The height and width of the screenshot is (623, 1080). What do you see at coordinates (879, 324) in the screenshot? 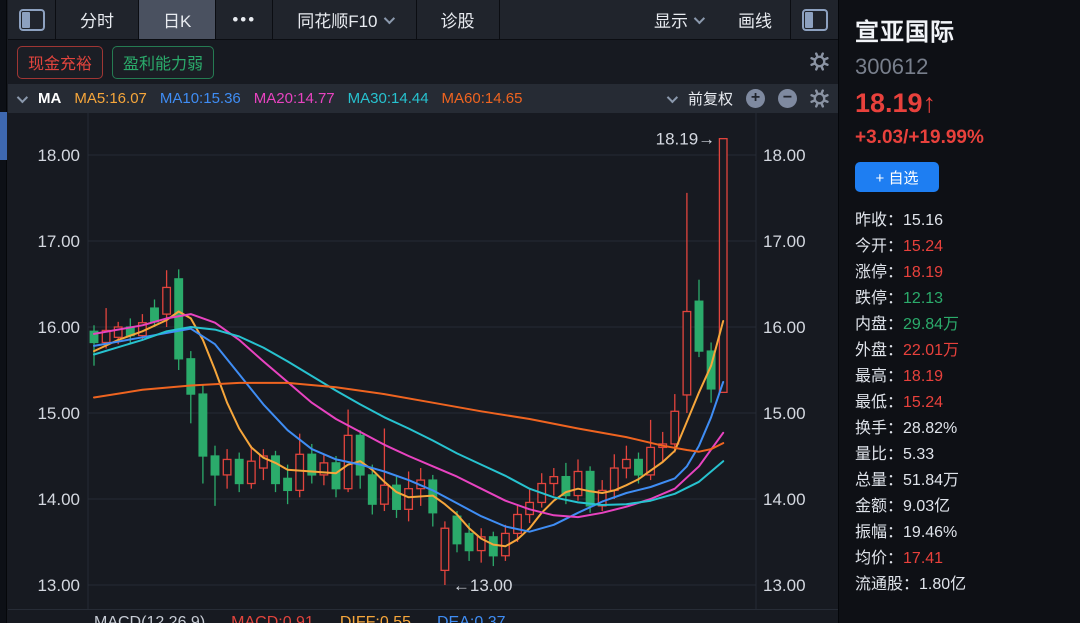
I see `stat-label: 内盘：` at bounding box center [879, 324].